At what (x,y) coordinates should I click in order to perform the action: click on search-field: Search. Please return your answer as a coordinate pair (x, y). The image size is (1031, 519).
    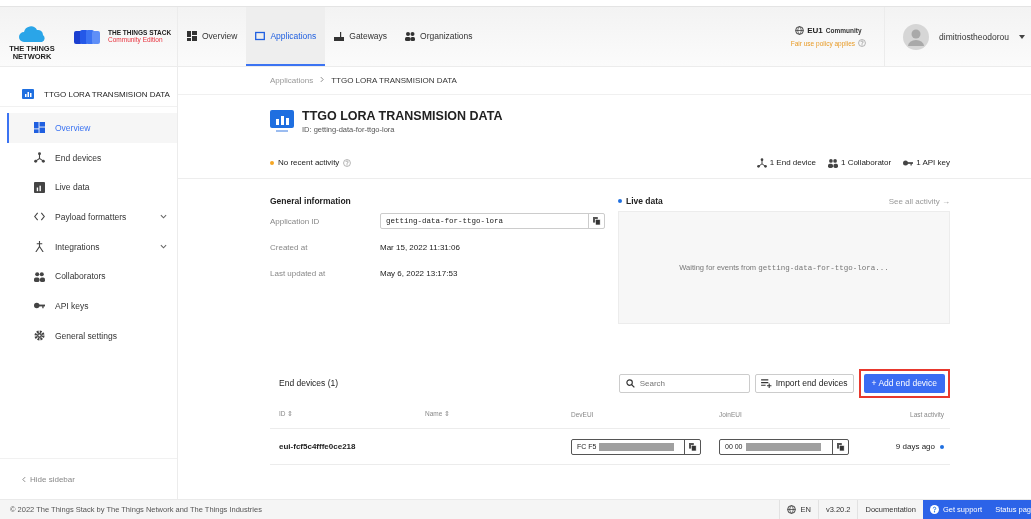
    Looking at the image, I should click on (684, 383).